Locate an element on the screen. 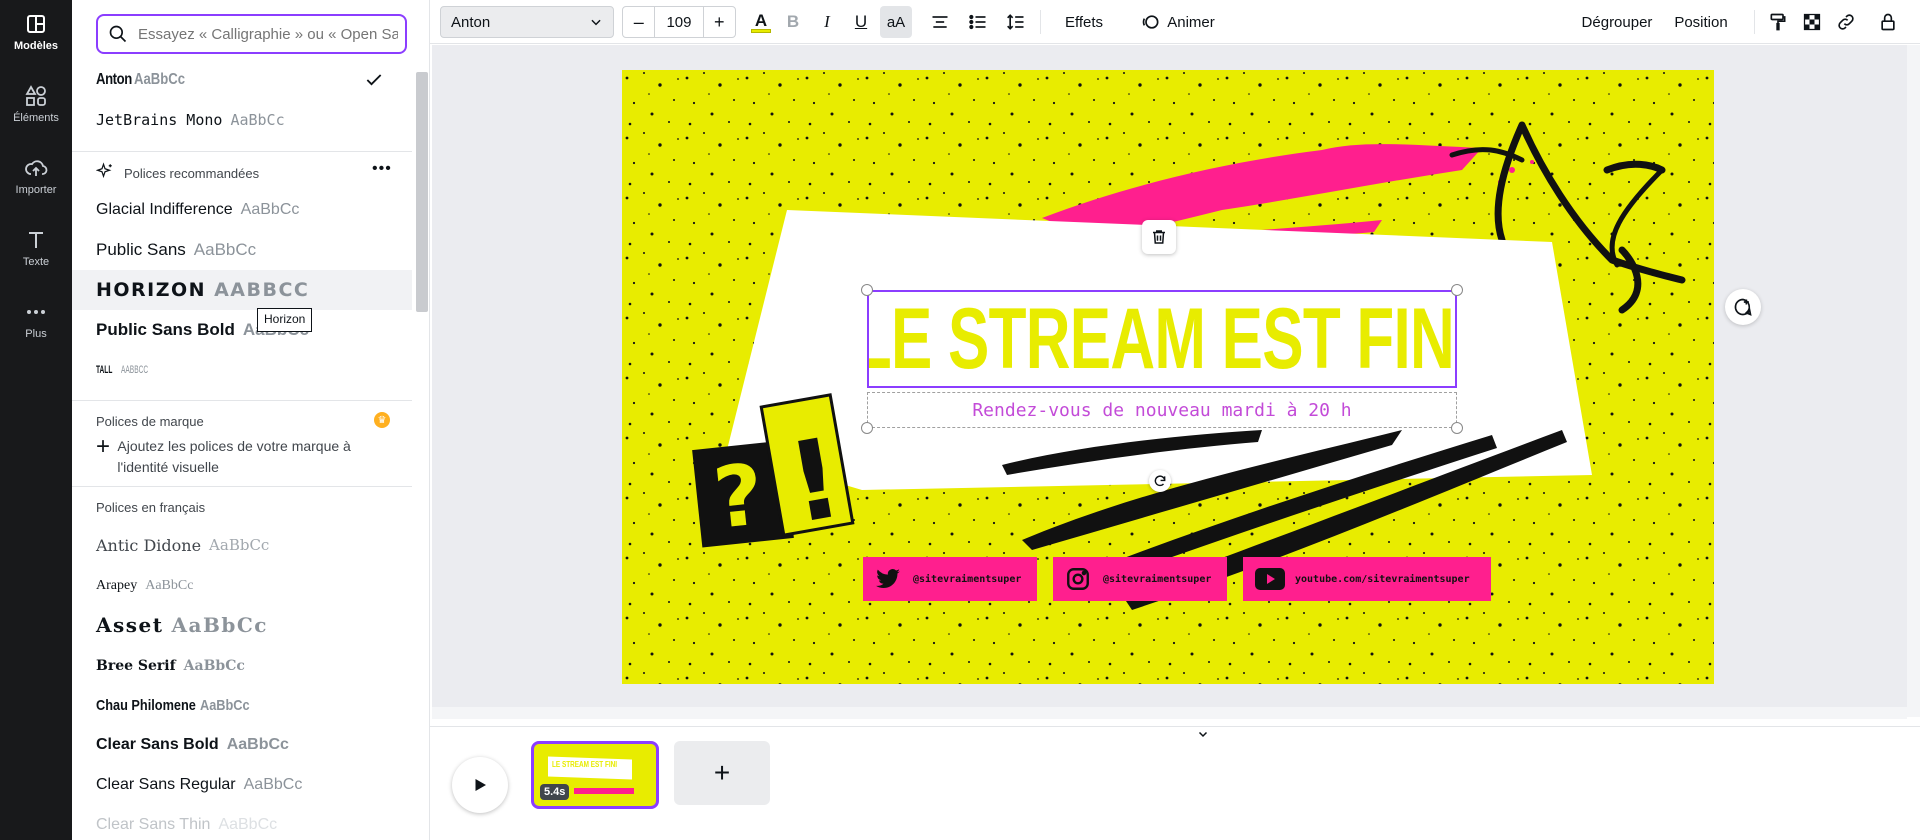 The height and width of the screenshot is (840, 1920). trash-icon is located at coordinates (1159, 237).